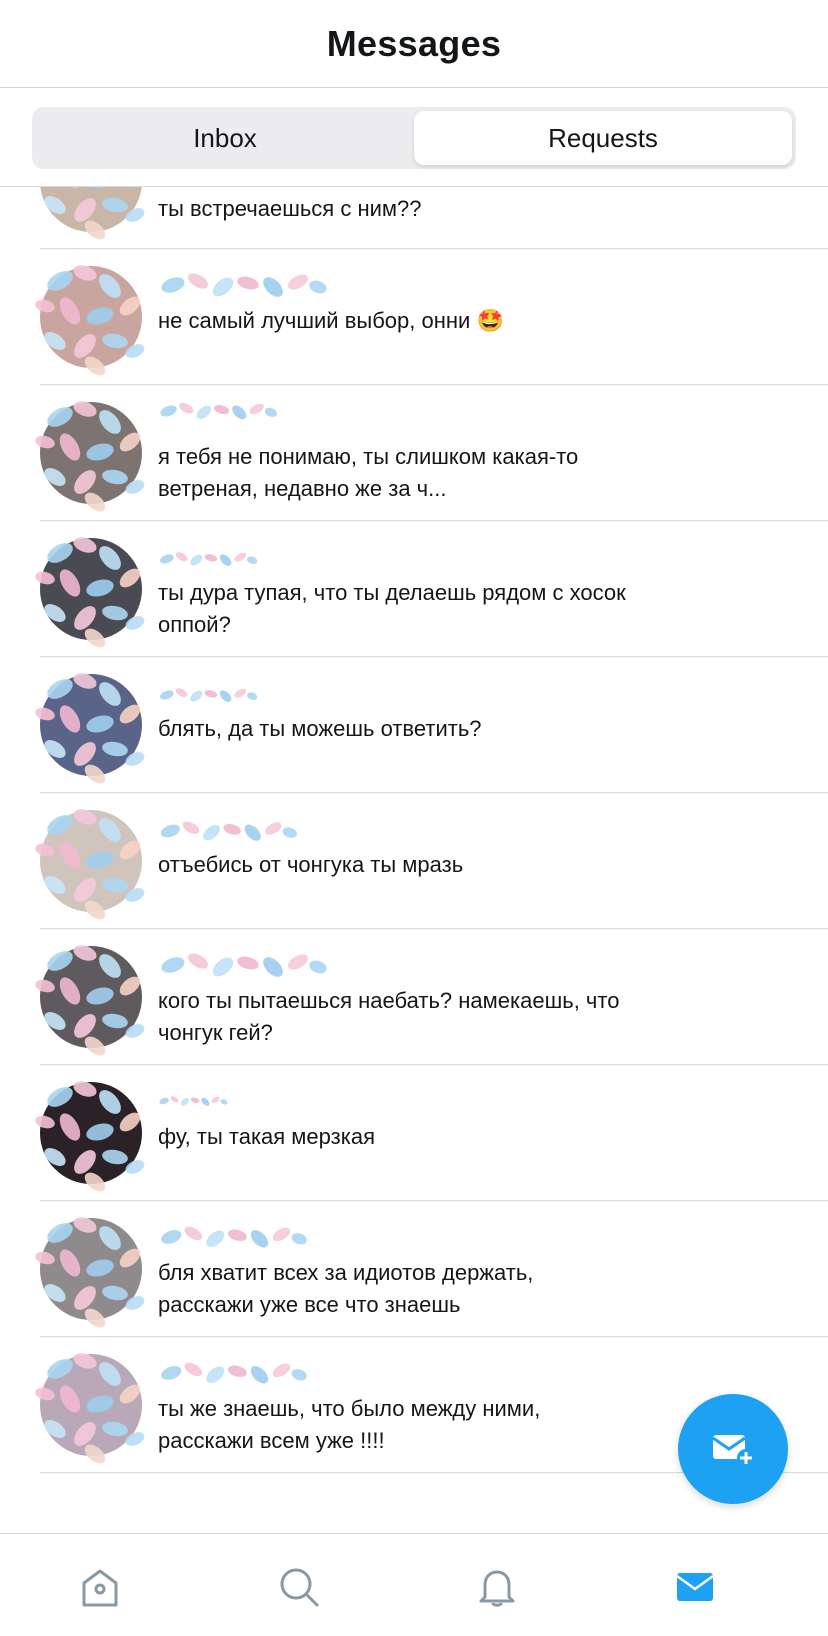 This screenshot has height=1636, width=828. I want to click on tab-home, so click(100, 1587).